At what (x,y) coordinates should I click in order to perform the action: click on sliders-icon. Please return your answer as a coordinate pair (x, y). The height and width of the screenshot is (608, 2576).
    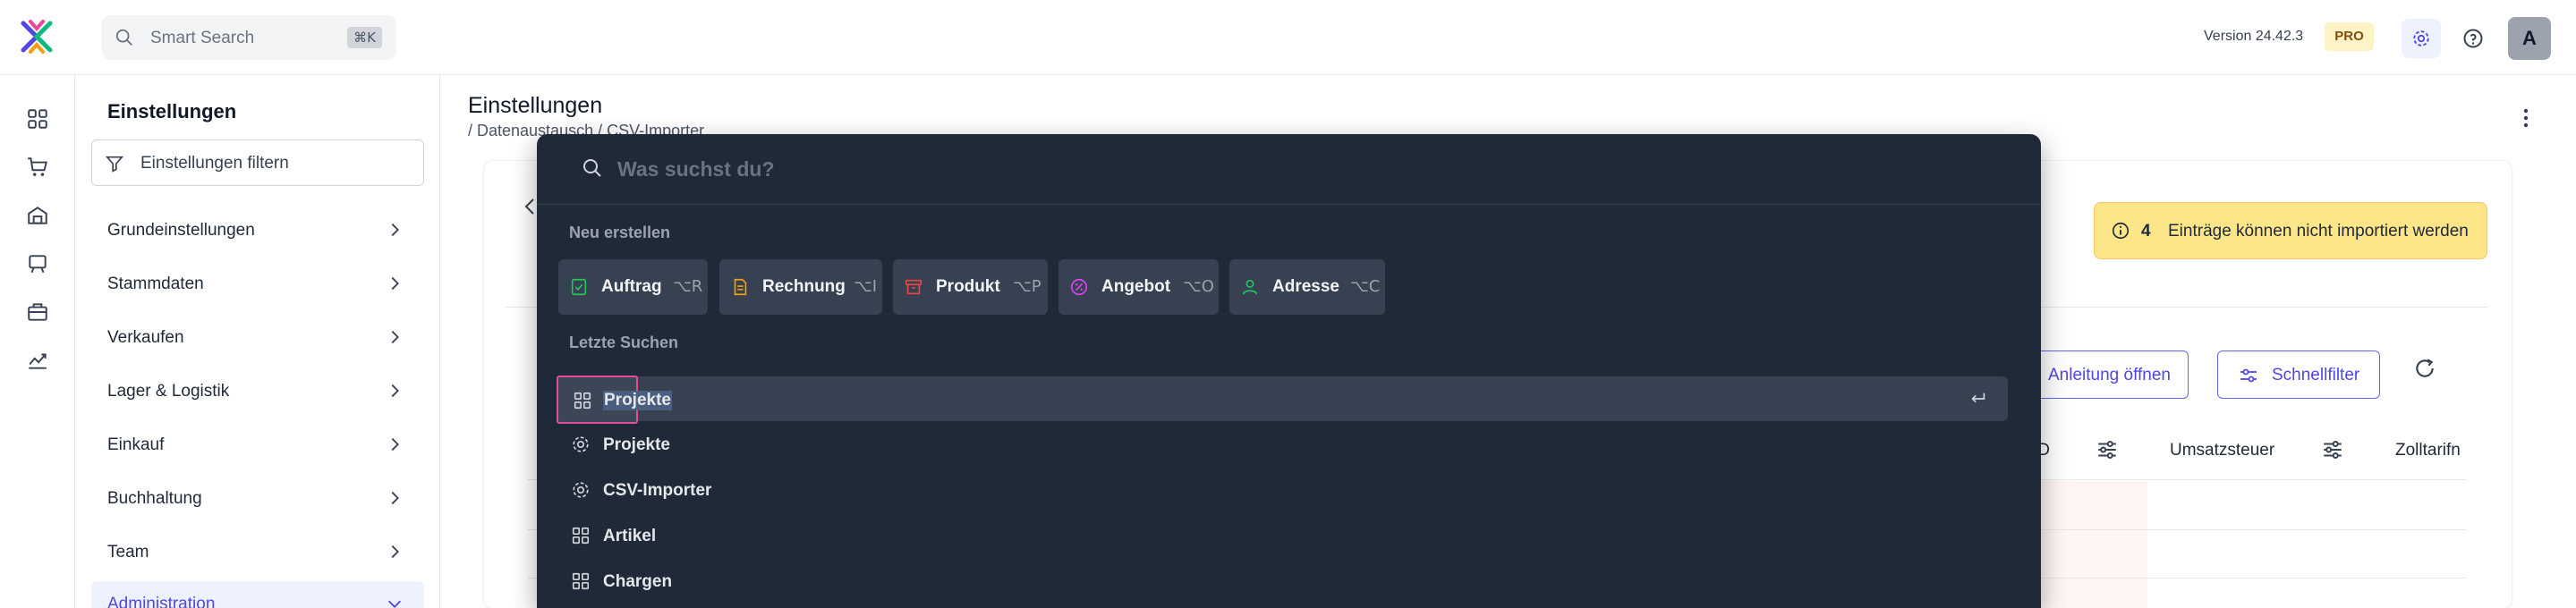
    Looking at the image, I should click on (2248, 376).